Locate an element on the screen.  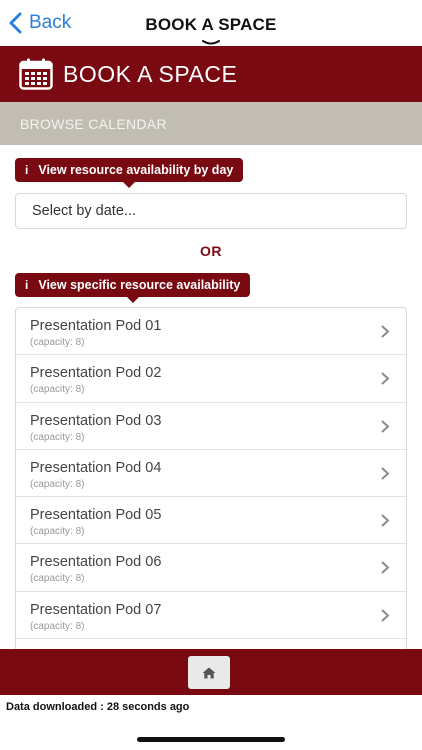
list-item is located at coordinates (211, 644).